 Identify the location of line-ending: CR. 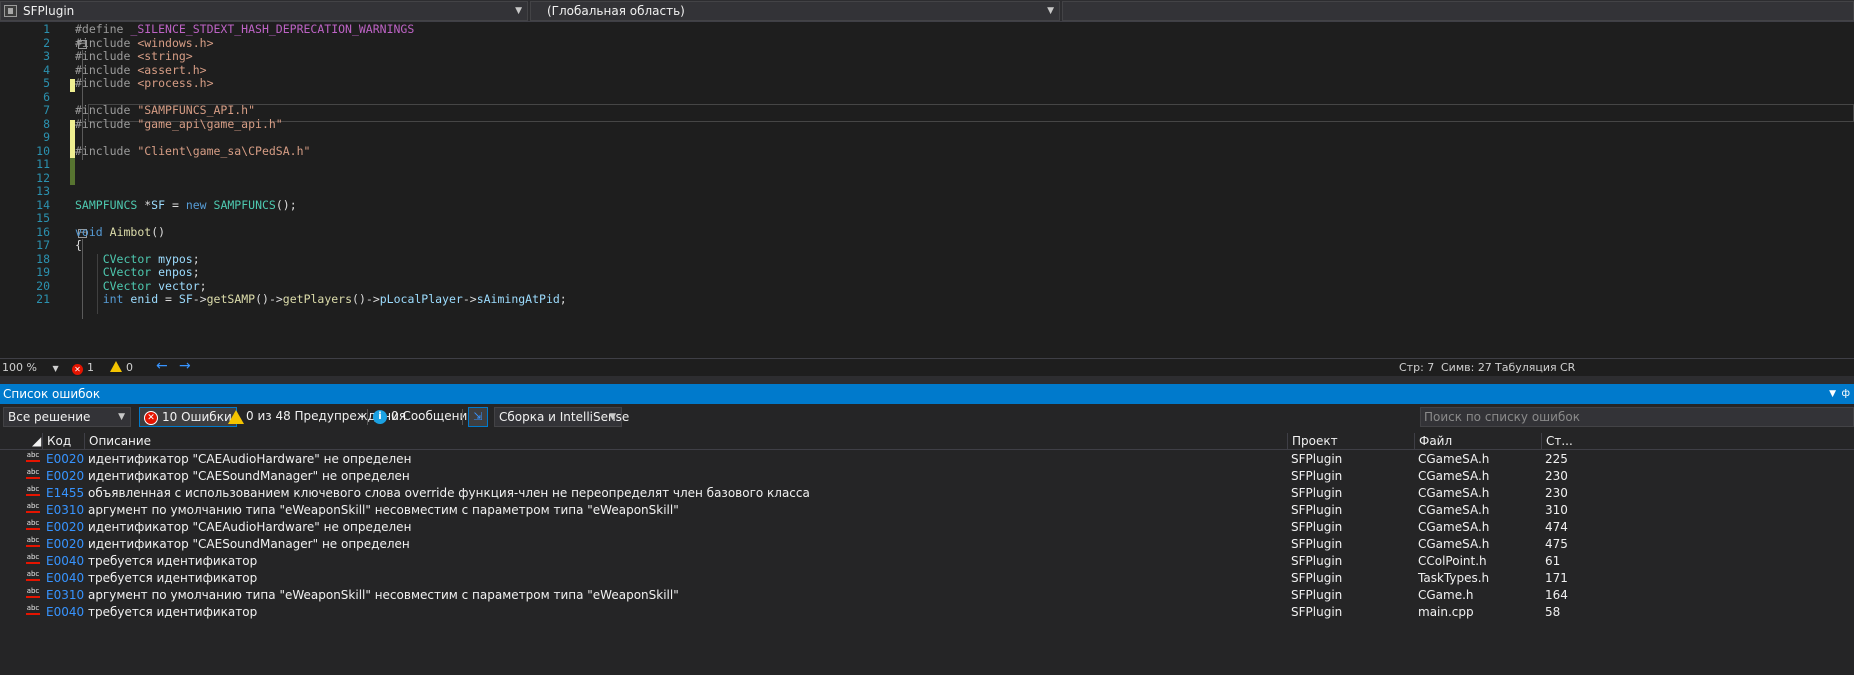
(1567, 367).